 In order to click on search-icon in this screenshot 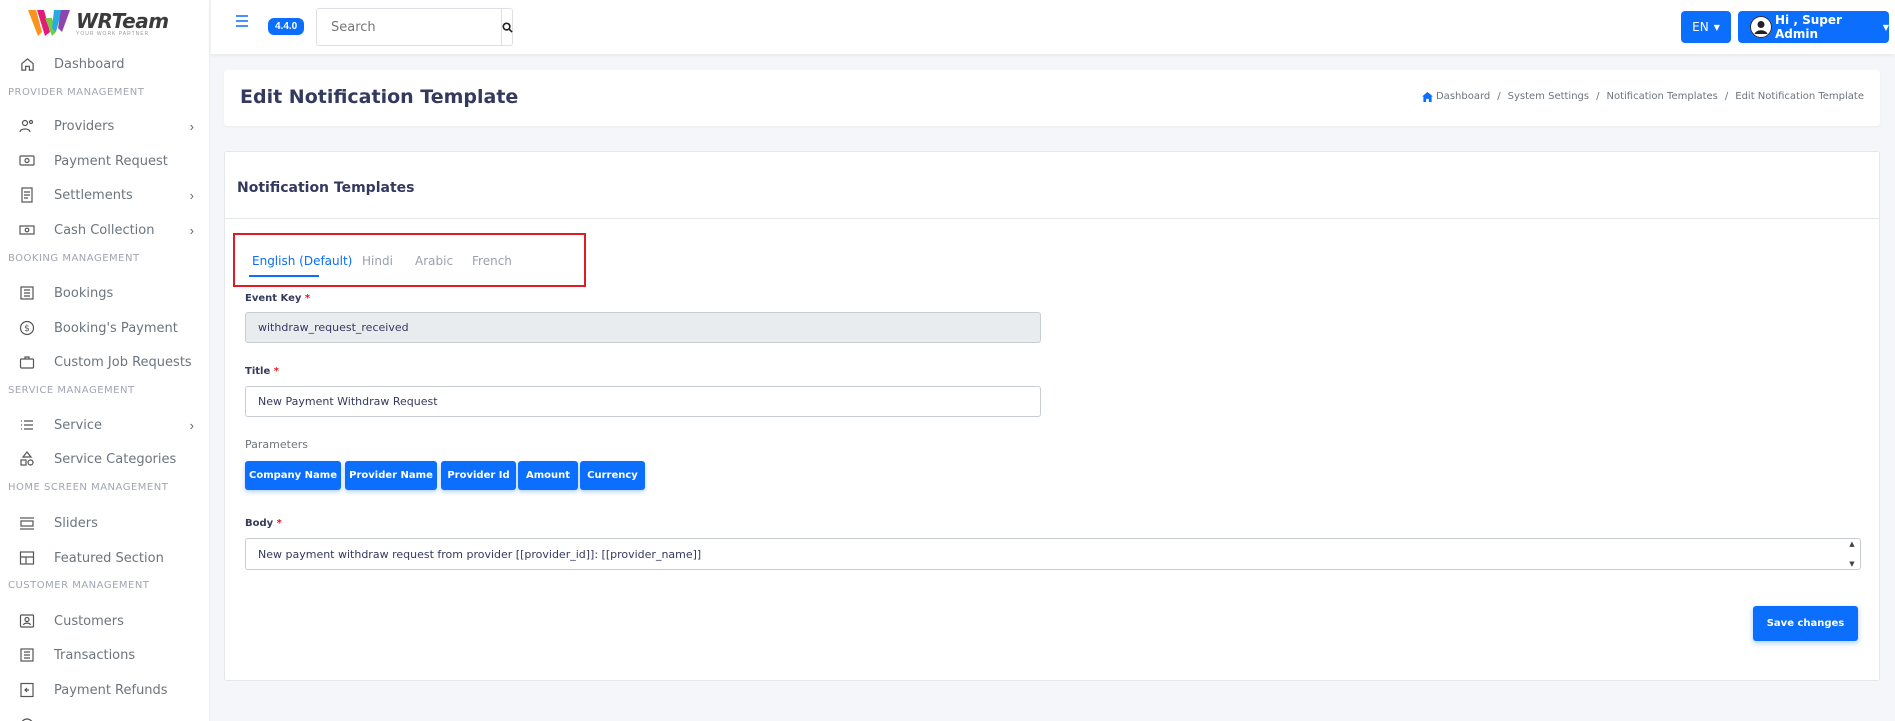, I will do `click(507, 27)`.